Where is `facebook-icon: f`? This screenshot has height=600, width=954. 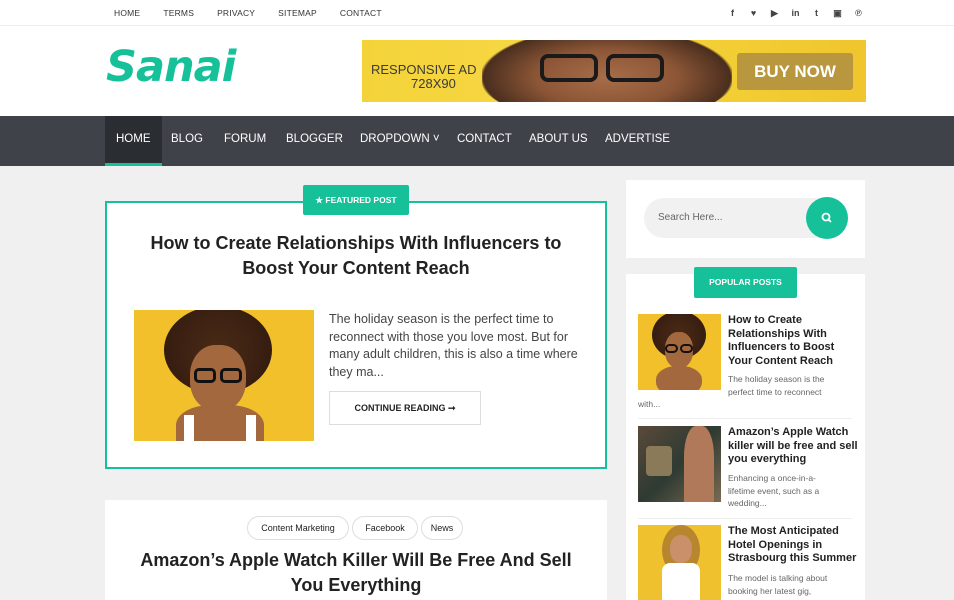
facebook-icon: f is located at coordinates (732, 13).